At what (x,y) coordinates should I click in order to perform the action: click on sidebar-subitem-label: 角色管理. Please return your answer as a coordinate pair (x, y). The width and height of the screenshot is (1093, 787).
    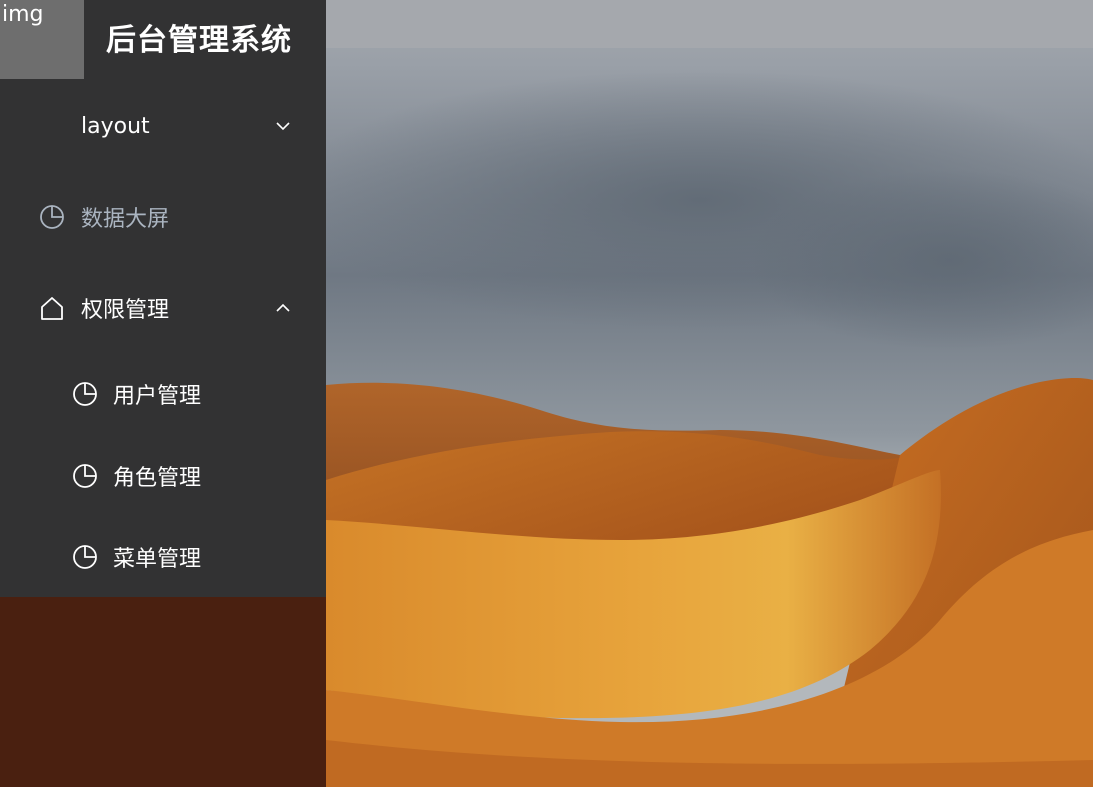
    Looking at the image, I should click on (157, 478).